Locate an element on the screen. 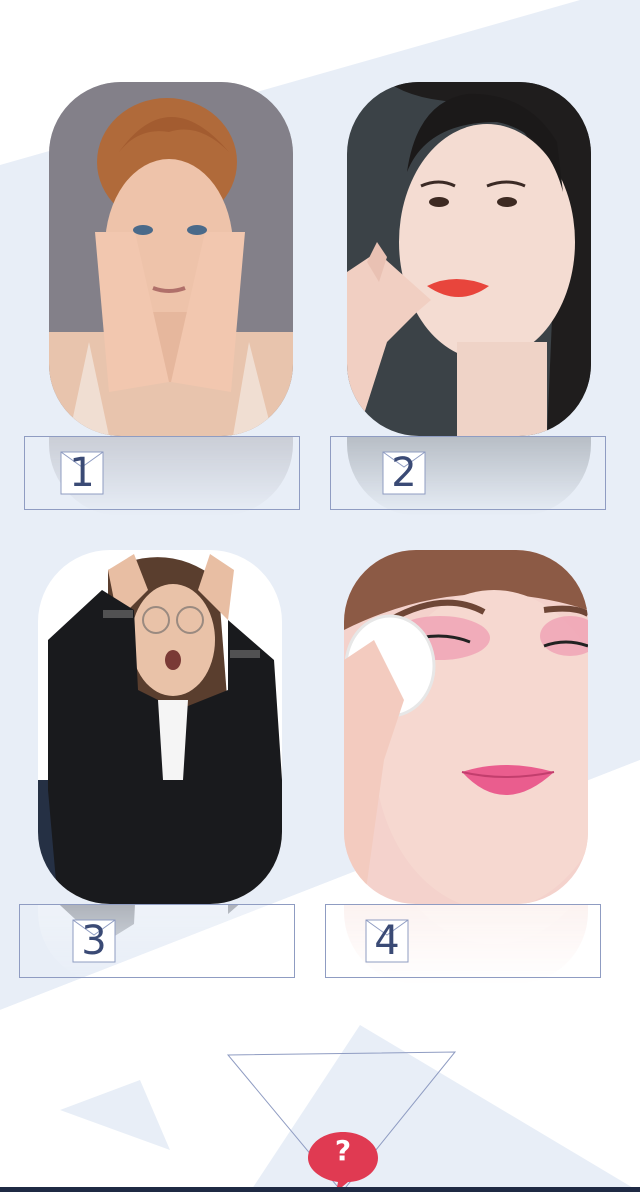 This screenshot has height=1196, width=640. help-label: ? is located at coordinates (343, 1150).